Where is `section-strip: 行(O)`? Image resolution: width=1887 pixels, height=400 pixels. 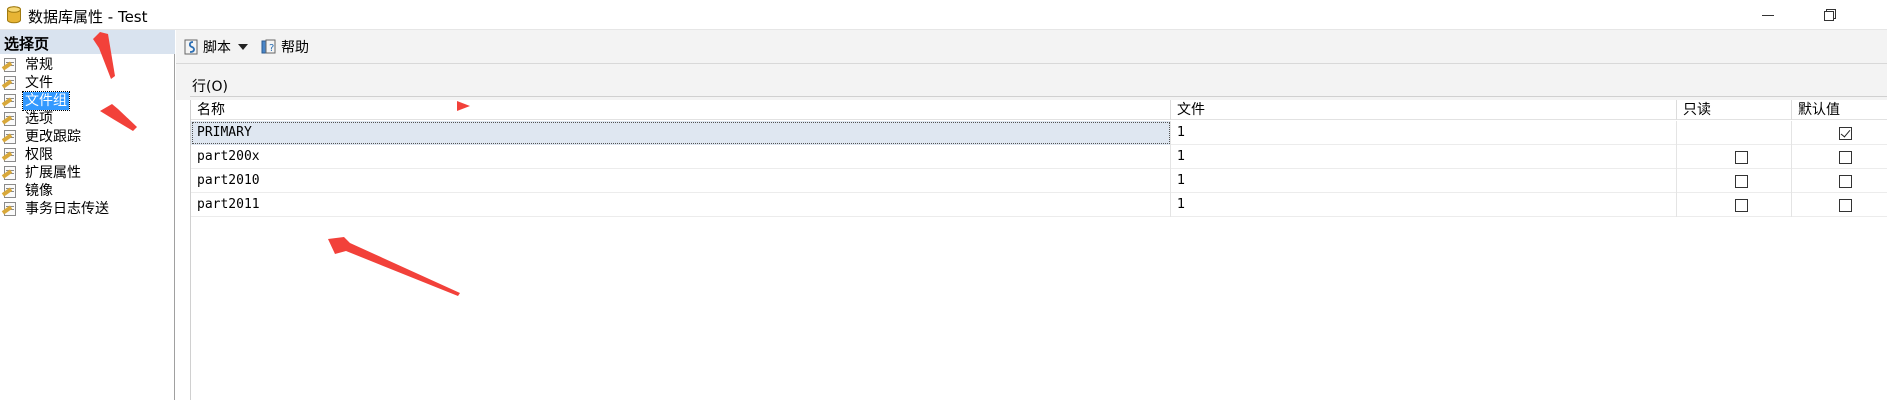 section-strip: 行(O) is located at coordinates (1031, 82).